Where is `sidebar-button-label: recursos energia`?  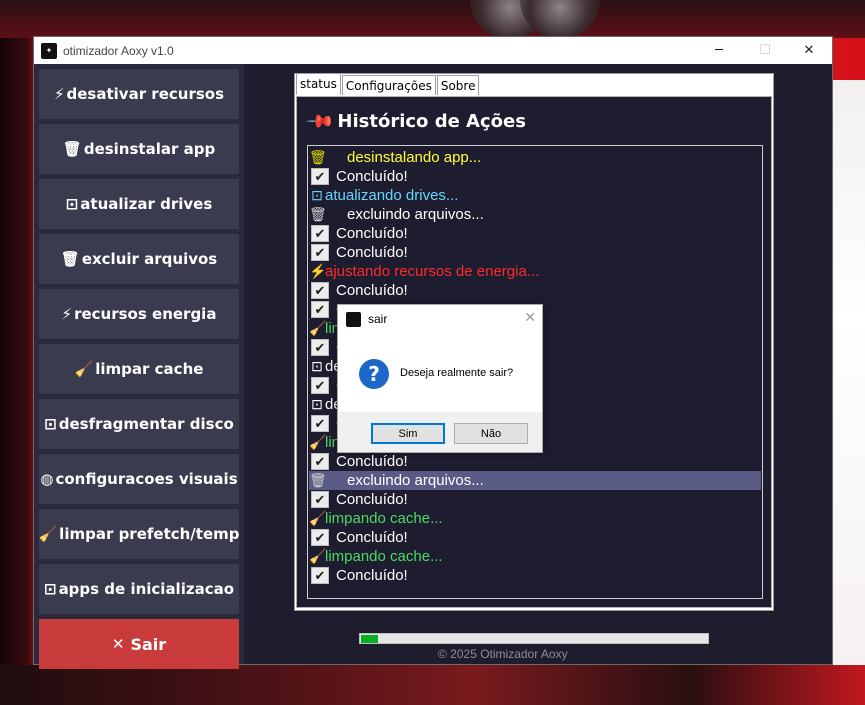 sidebar-button-label: recursos energia is located at coordinates (145, 314).